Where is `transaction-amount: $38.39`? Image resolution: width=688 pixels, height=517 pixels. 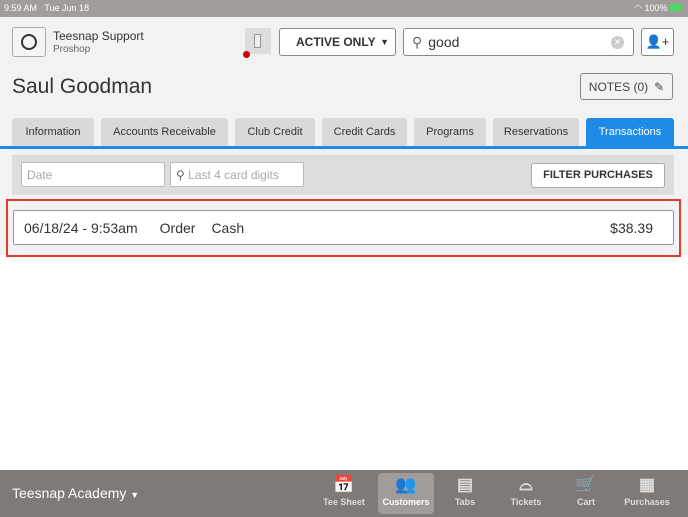 transaction-amount: $38.39 is located at coordinates (631, 227).